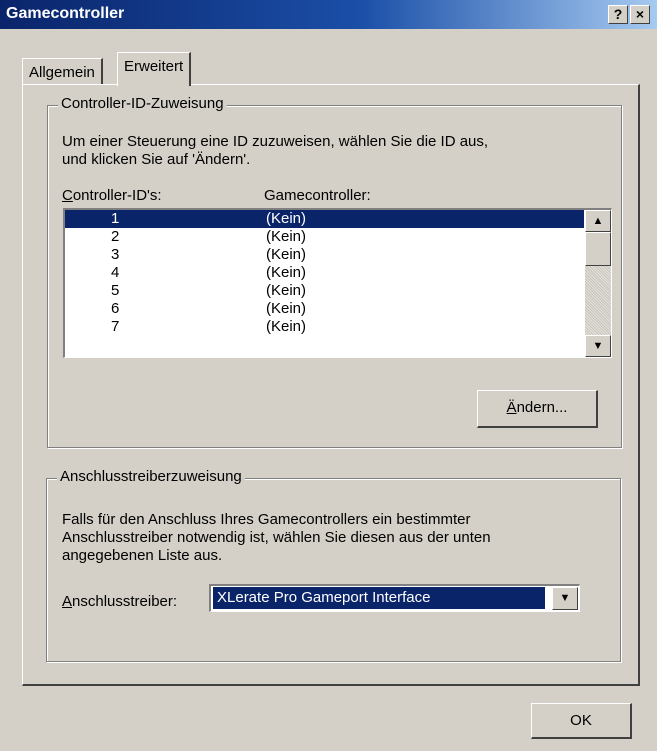 The height and width of the screenshot is (751, 657). What do you see at coordinates (324, 219) in the screenshot?
I see `list-row-1: 1 (Kein)` at bounding box center [324, 219].